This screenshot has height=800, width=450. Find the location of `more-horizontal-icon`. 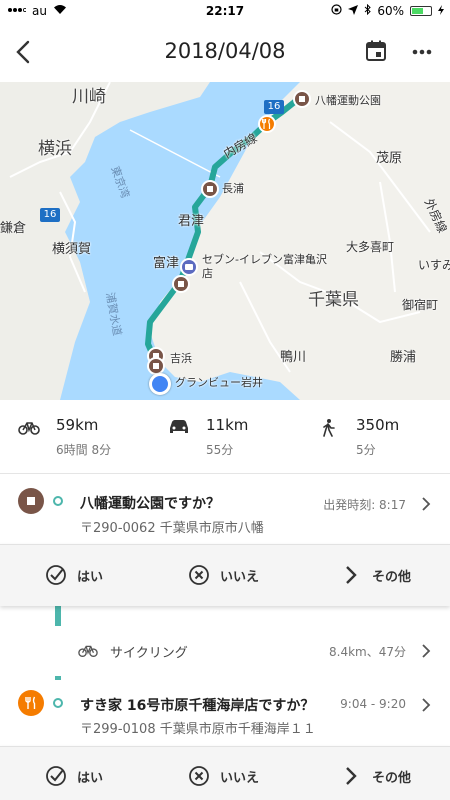

more-horizontal-icon is located at coordinates (422, 52).